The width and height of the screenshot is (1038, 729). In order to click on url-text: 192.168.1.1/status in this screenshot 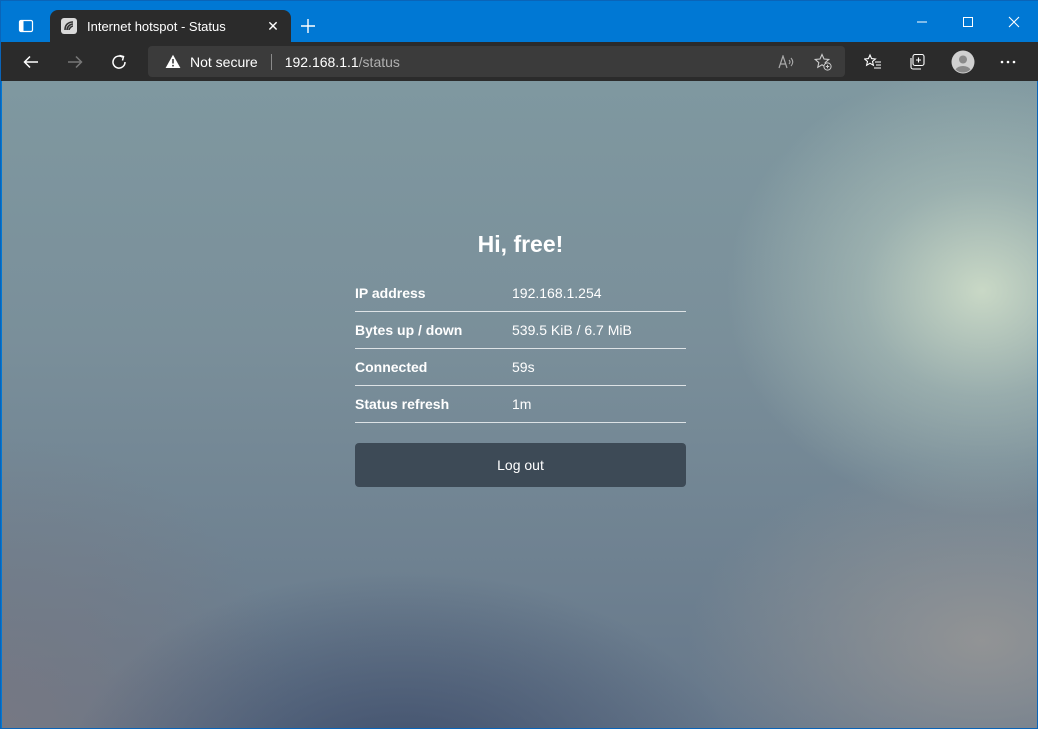, I will do `click(342, 62)`.